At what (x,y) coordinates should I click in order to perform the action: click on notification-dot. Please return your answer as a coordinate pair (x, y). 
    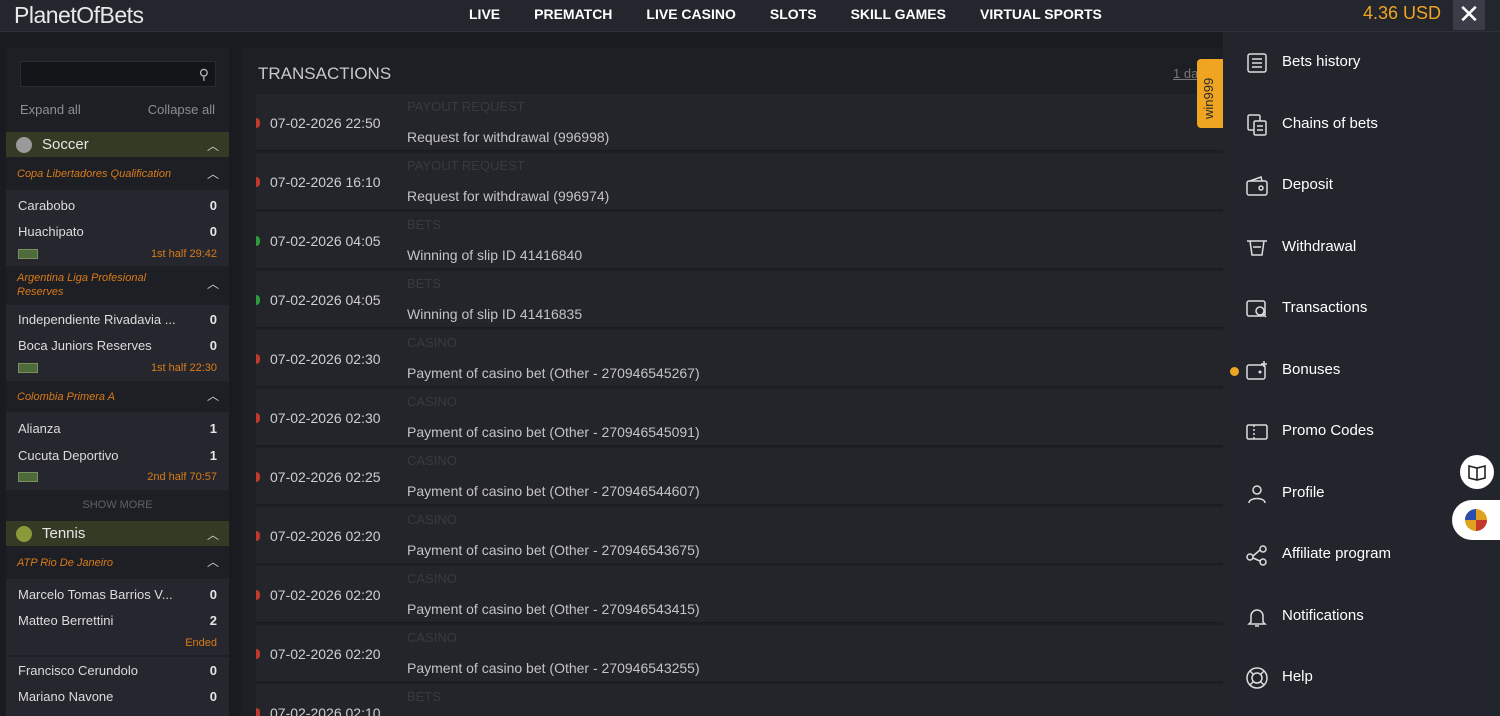
    Looking at the image, I should click on (1234, 371).